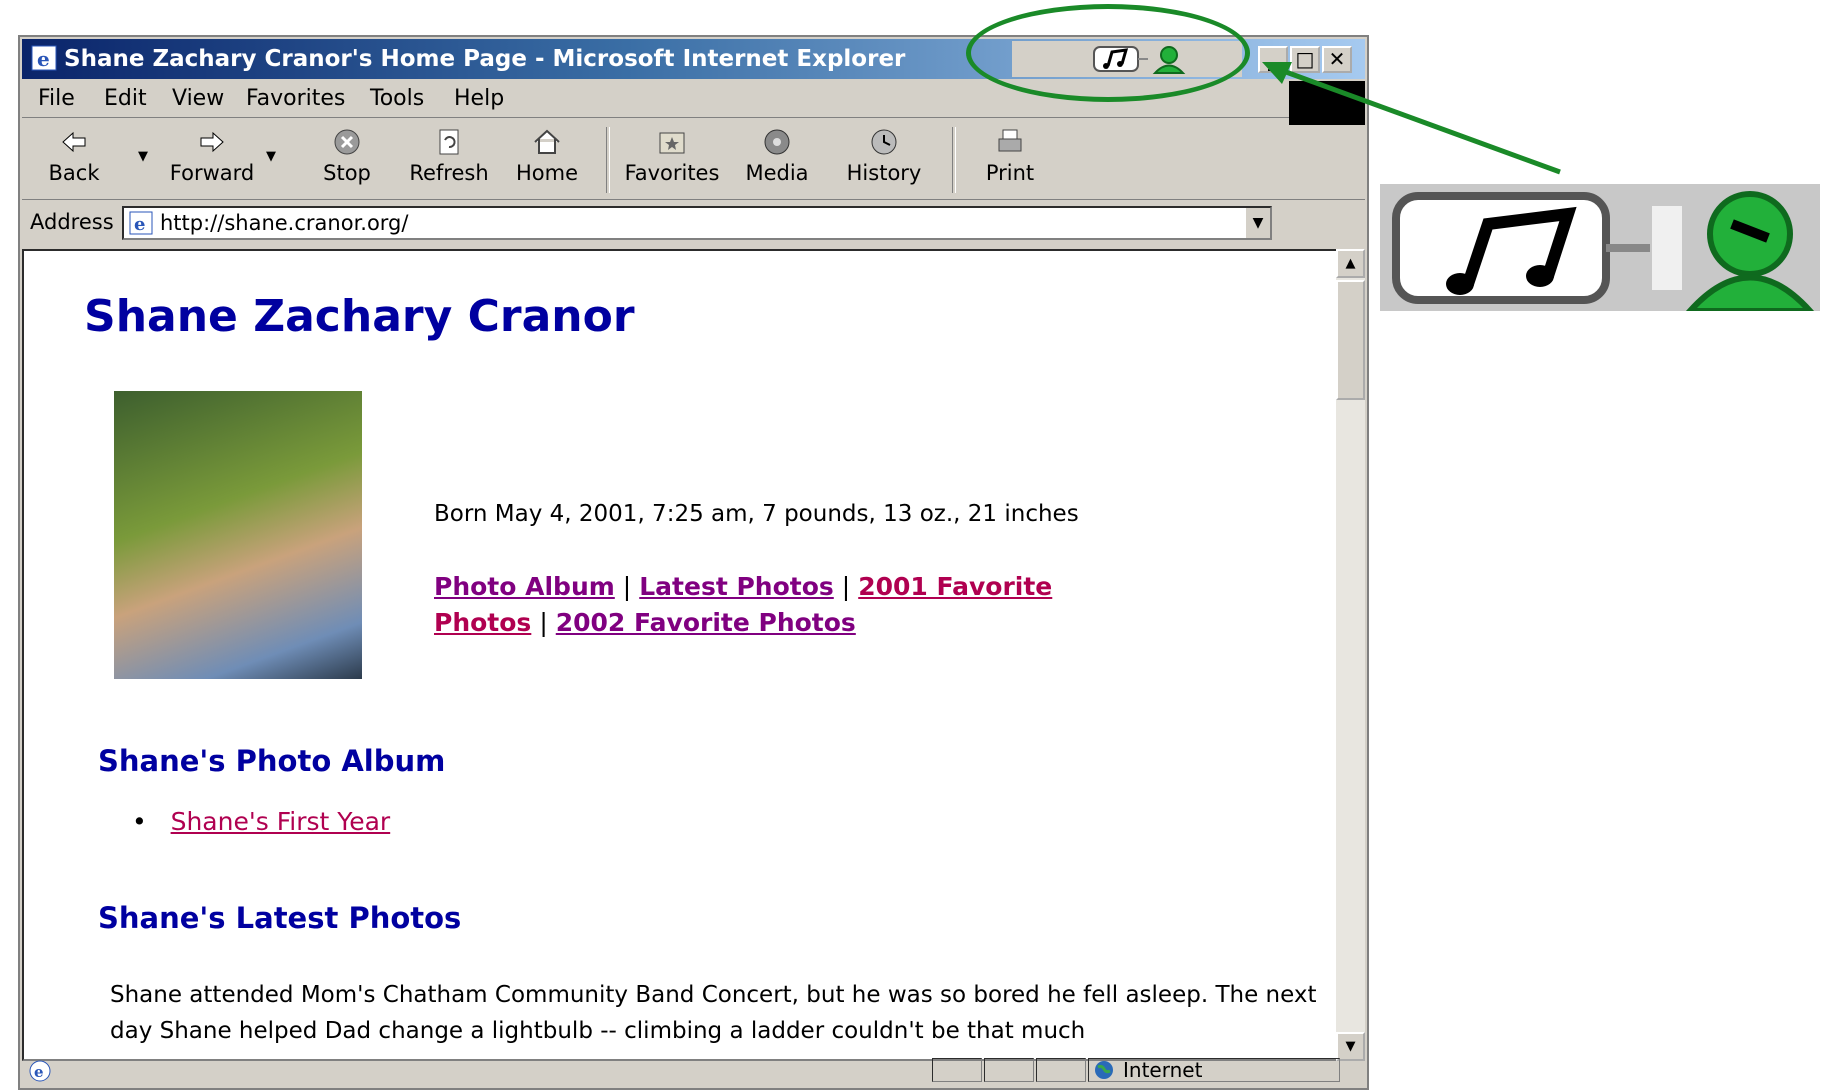 The height and width of the screenshot is (1092, 1822). What do you see at coordinates (1305, 59) in the screenshot?
I see `maximize-icon: □` at bounding box center [1305, 59].